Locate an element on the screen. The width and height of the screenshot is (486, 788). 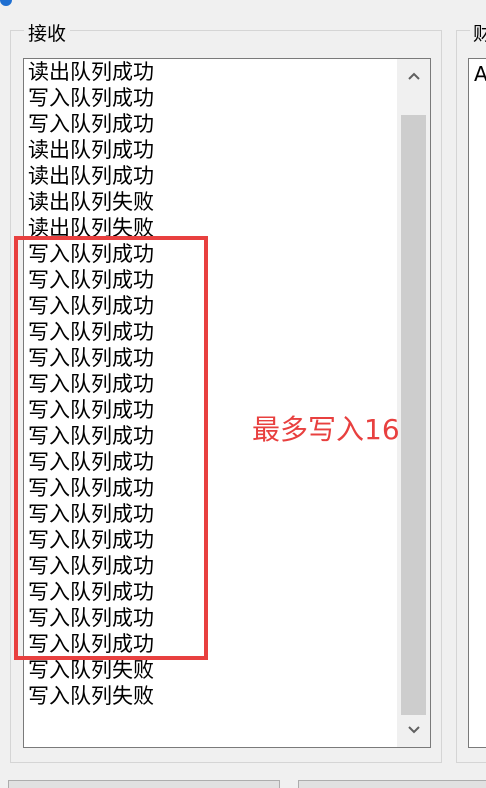
right-group-label: 财 is located at coordinates (478, 34).